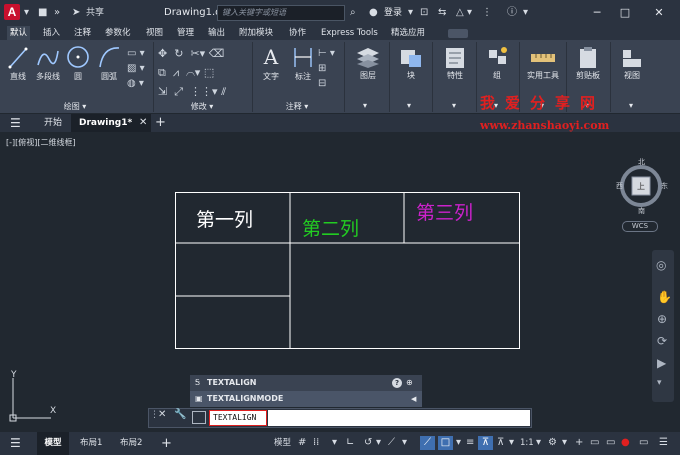 This screenshot has height=455, width=680. What do you see at coordinates (404, 443) in the screenshot?
I see `isodraft-chevron-icon: ▾` at bounding box center [404, 443].